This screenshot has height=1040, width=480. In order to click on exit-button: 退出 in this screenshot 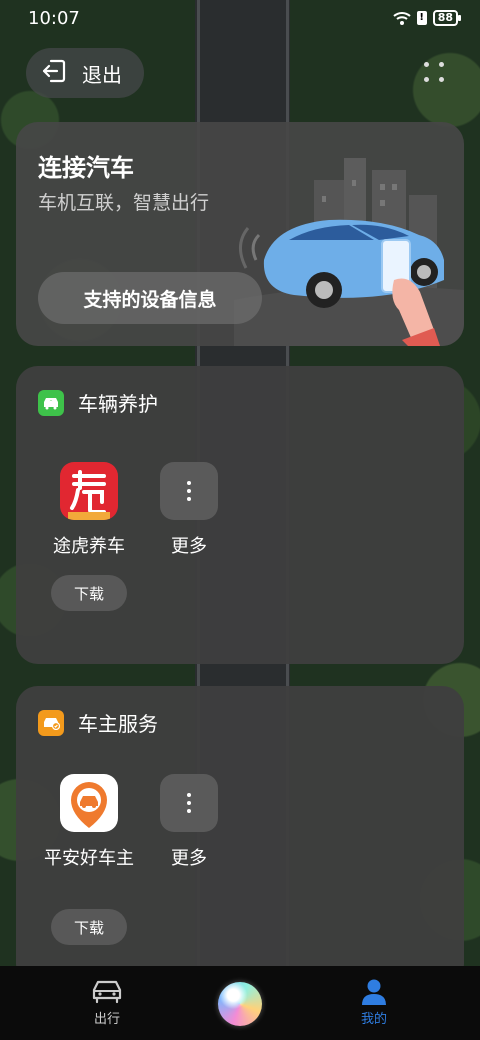, I will do `click(85, 73)`.